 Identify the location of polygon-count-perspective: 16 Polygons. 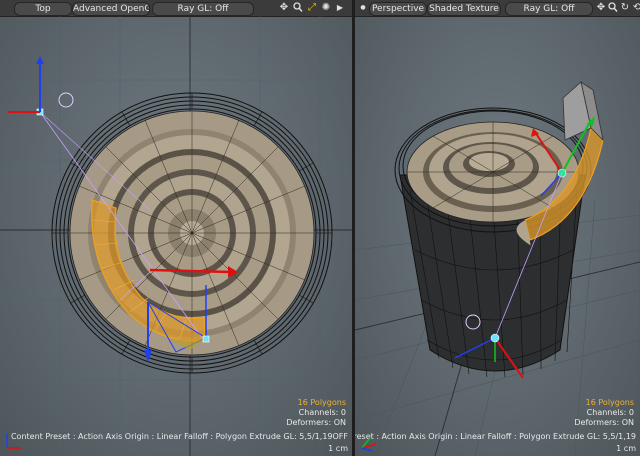
(609, 402).